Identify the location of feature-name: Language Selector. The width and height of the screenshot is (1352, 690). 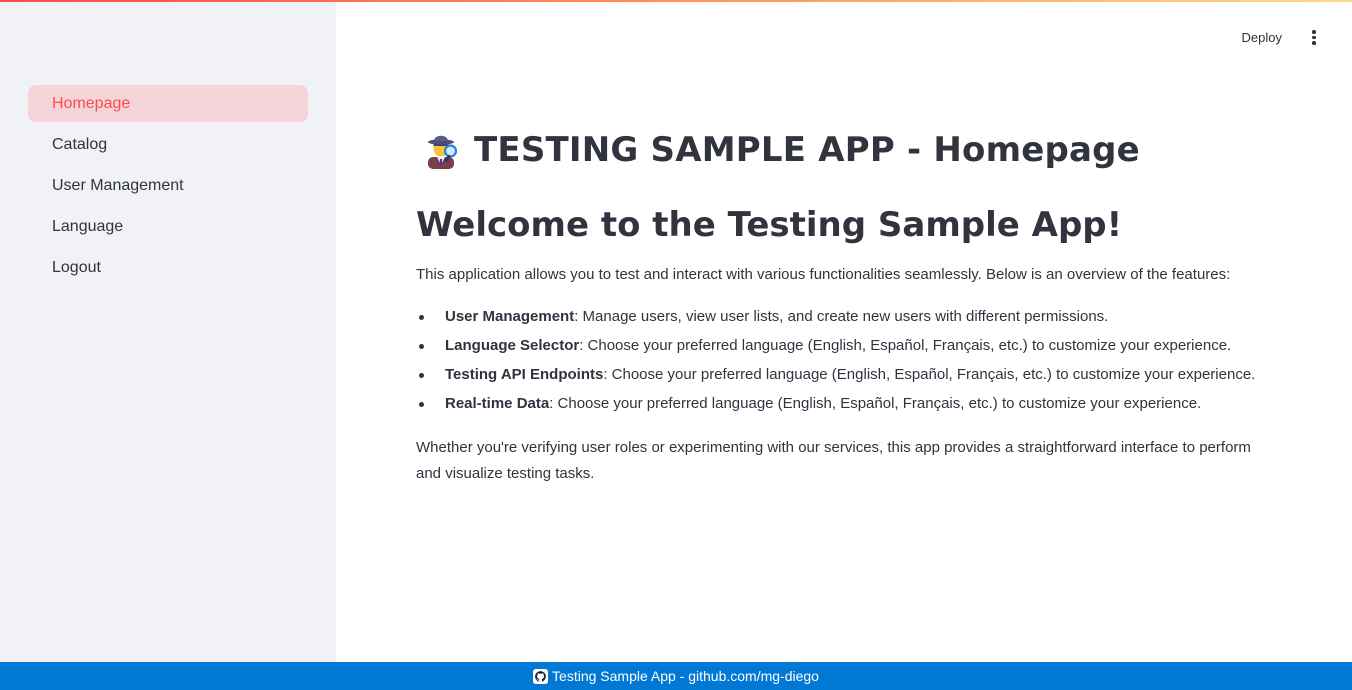
(512, 345).